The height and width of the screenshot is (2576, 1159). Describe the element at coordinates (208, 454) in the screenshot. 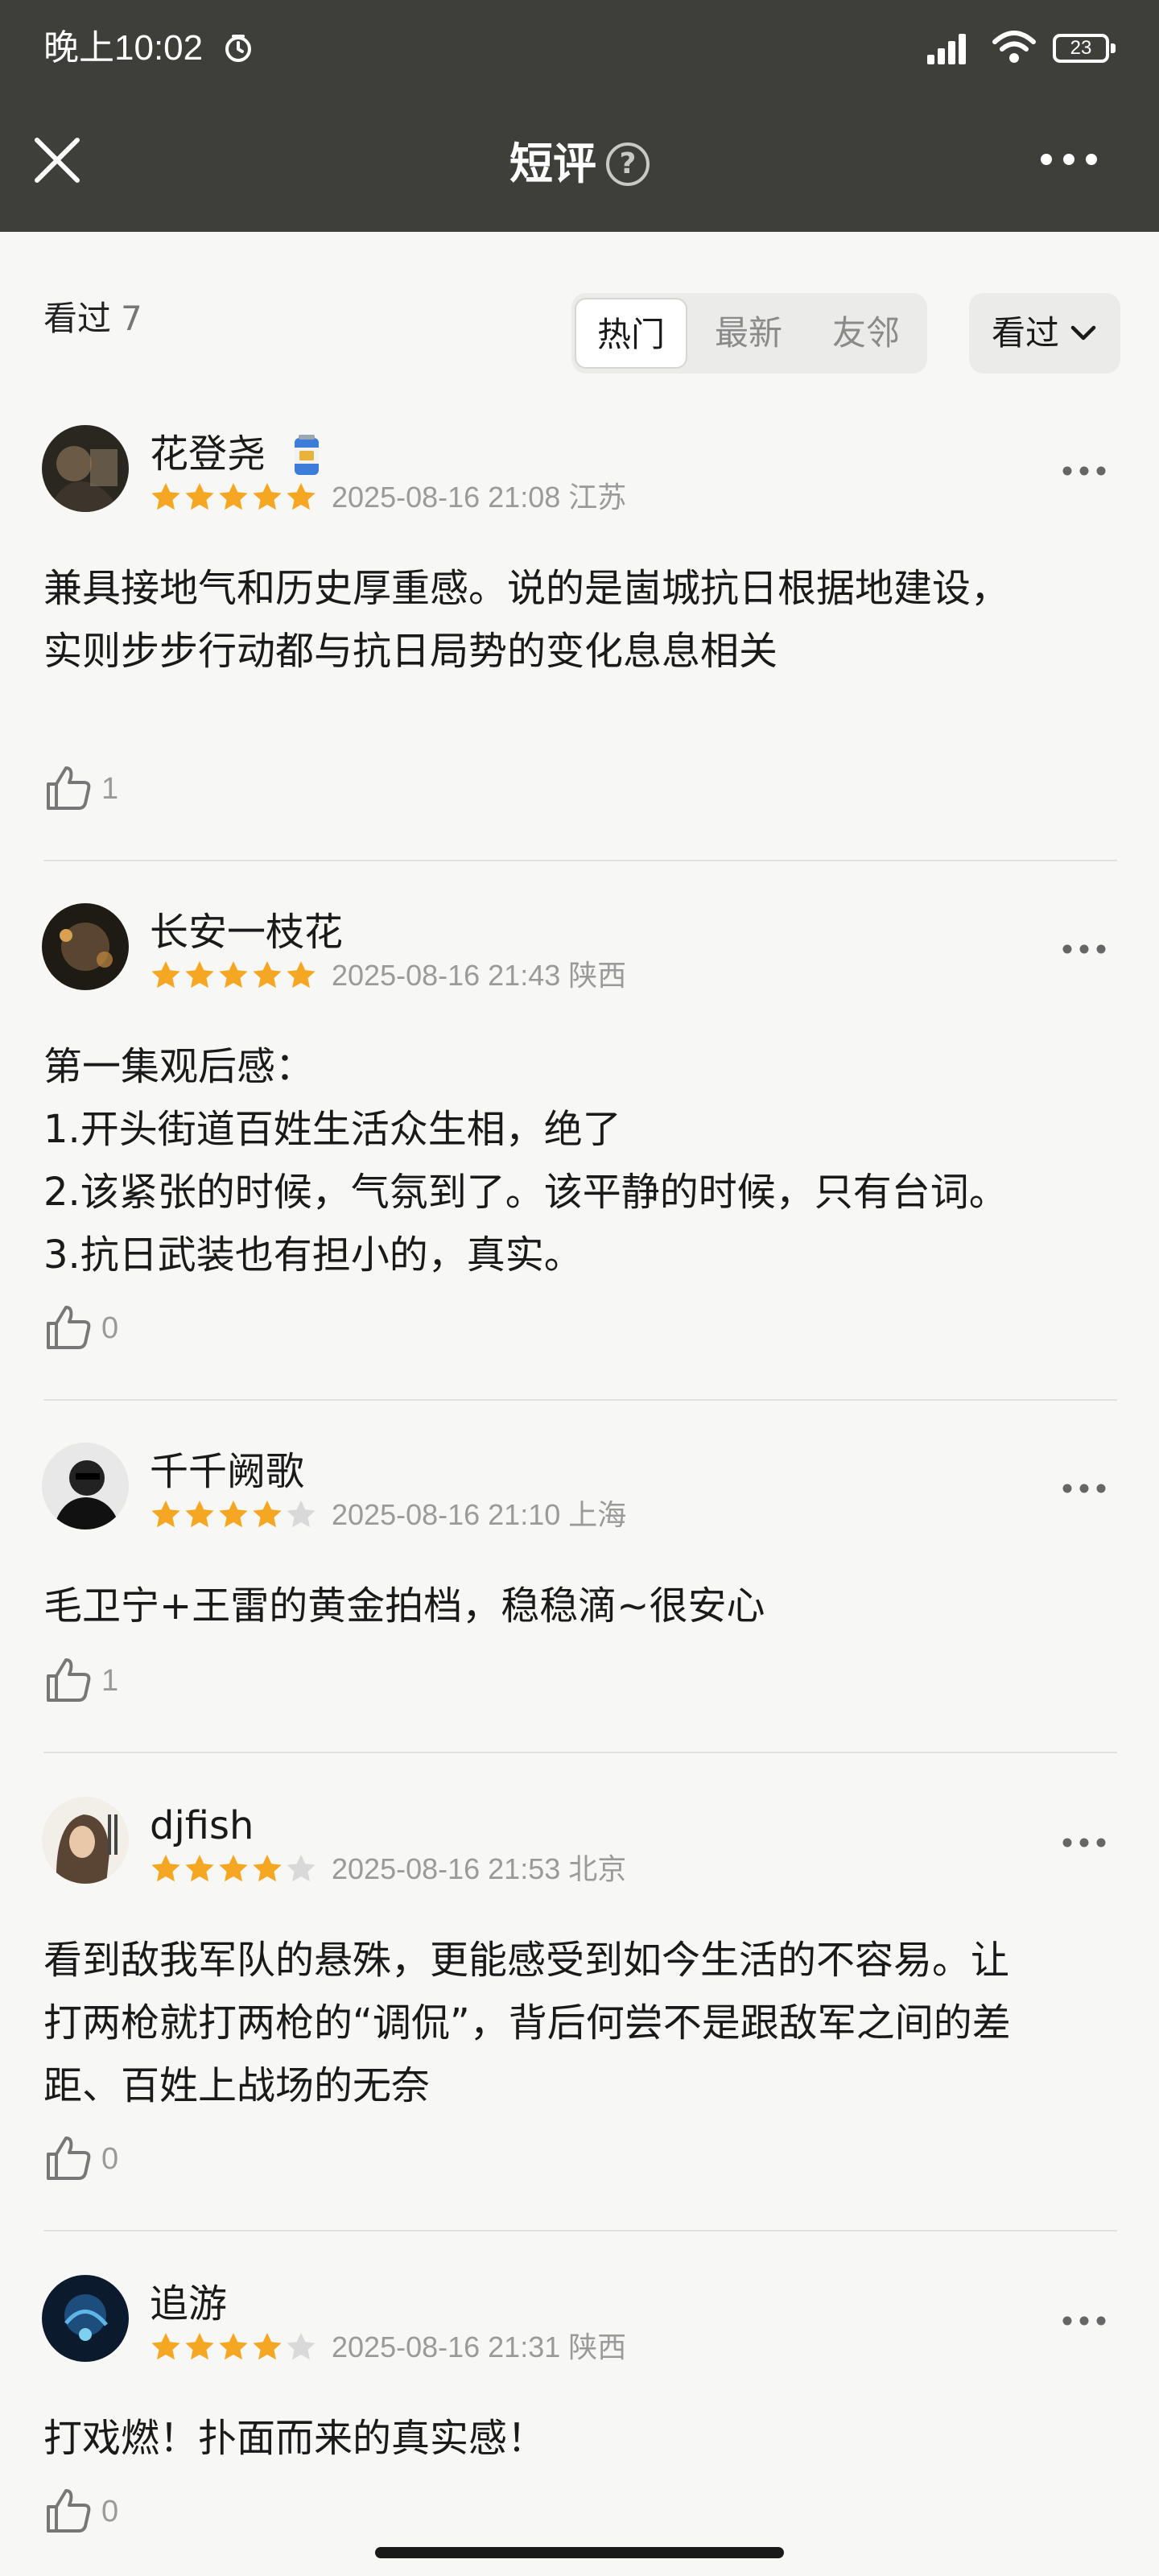

I see `user-name-text: 花登尧` at that location.